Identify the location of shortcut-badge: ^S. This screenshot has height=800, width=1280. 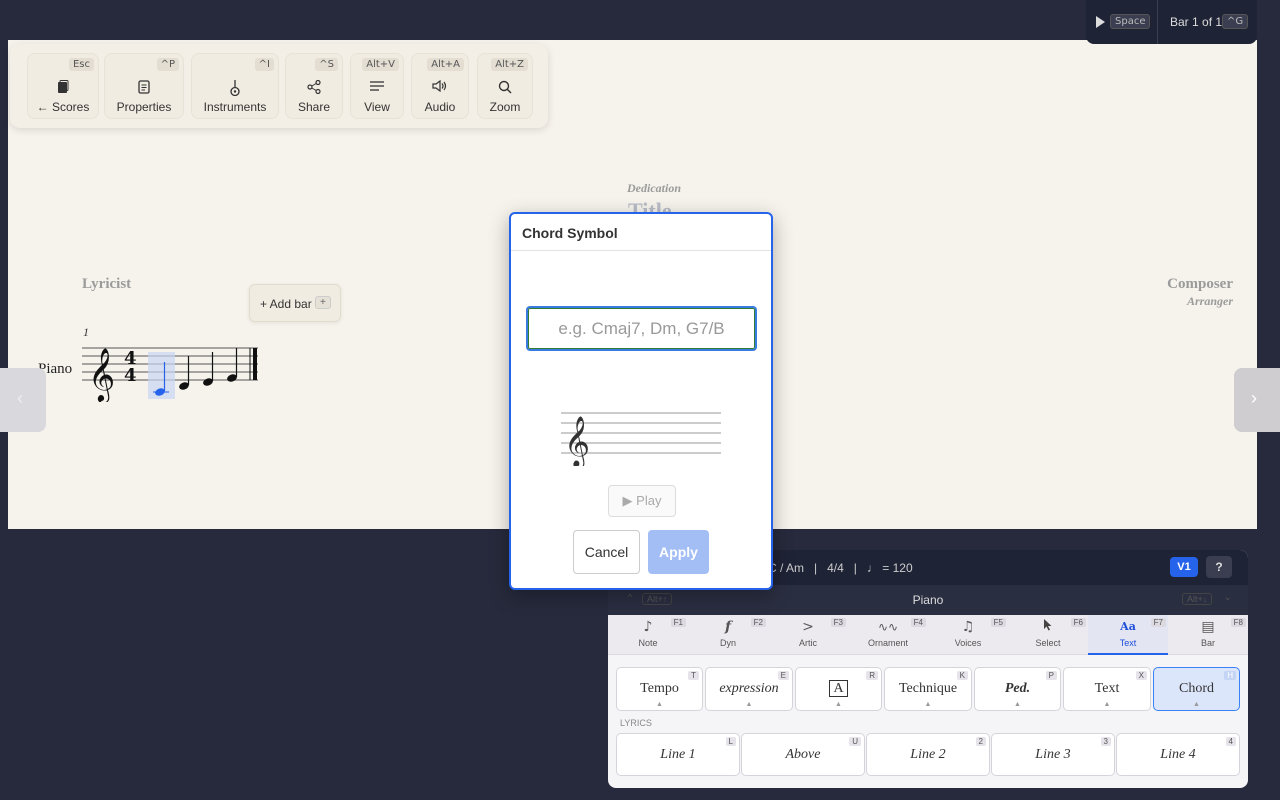
(326, 64).